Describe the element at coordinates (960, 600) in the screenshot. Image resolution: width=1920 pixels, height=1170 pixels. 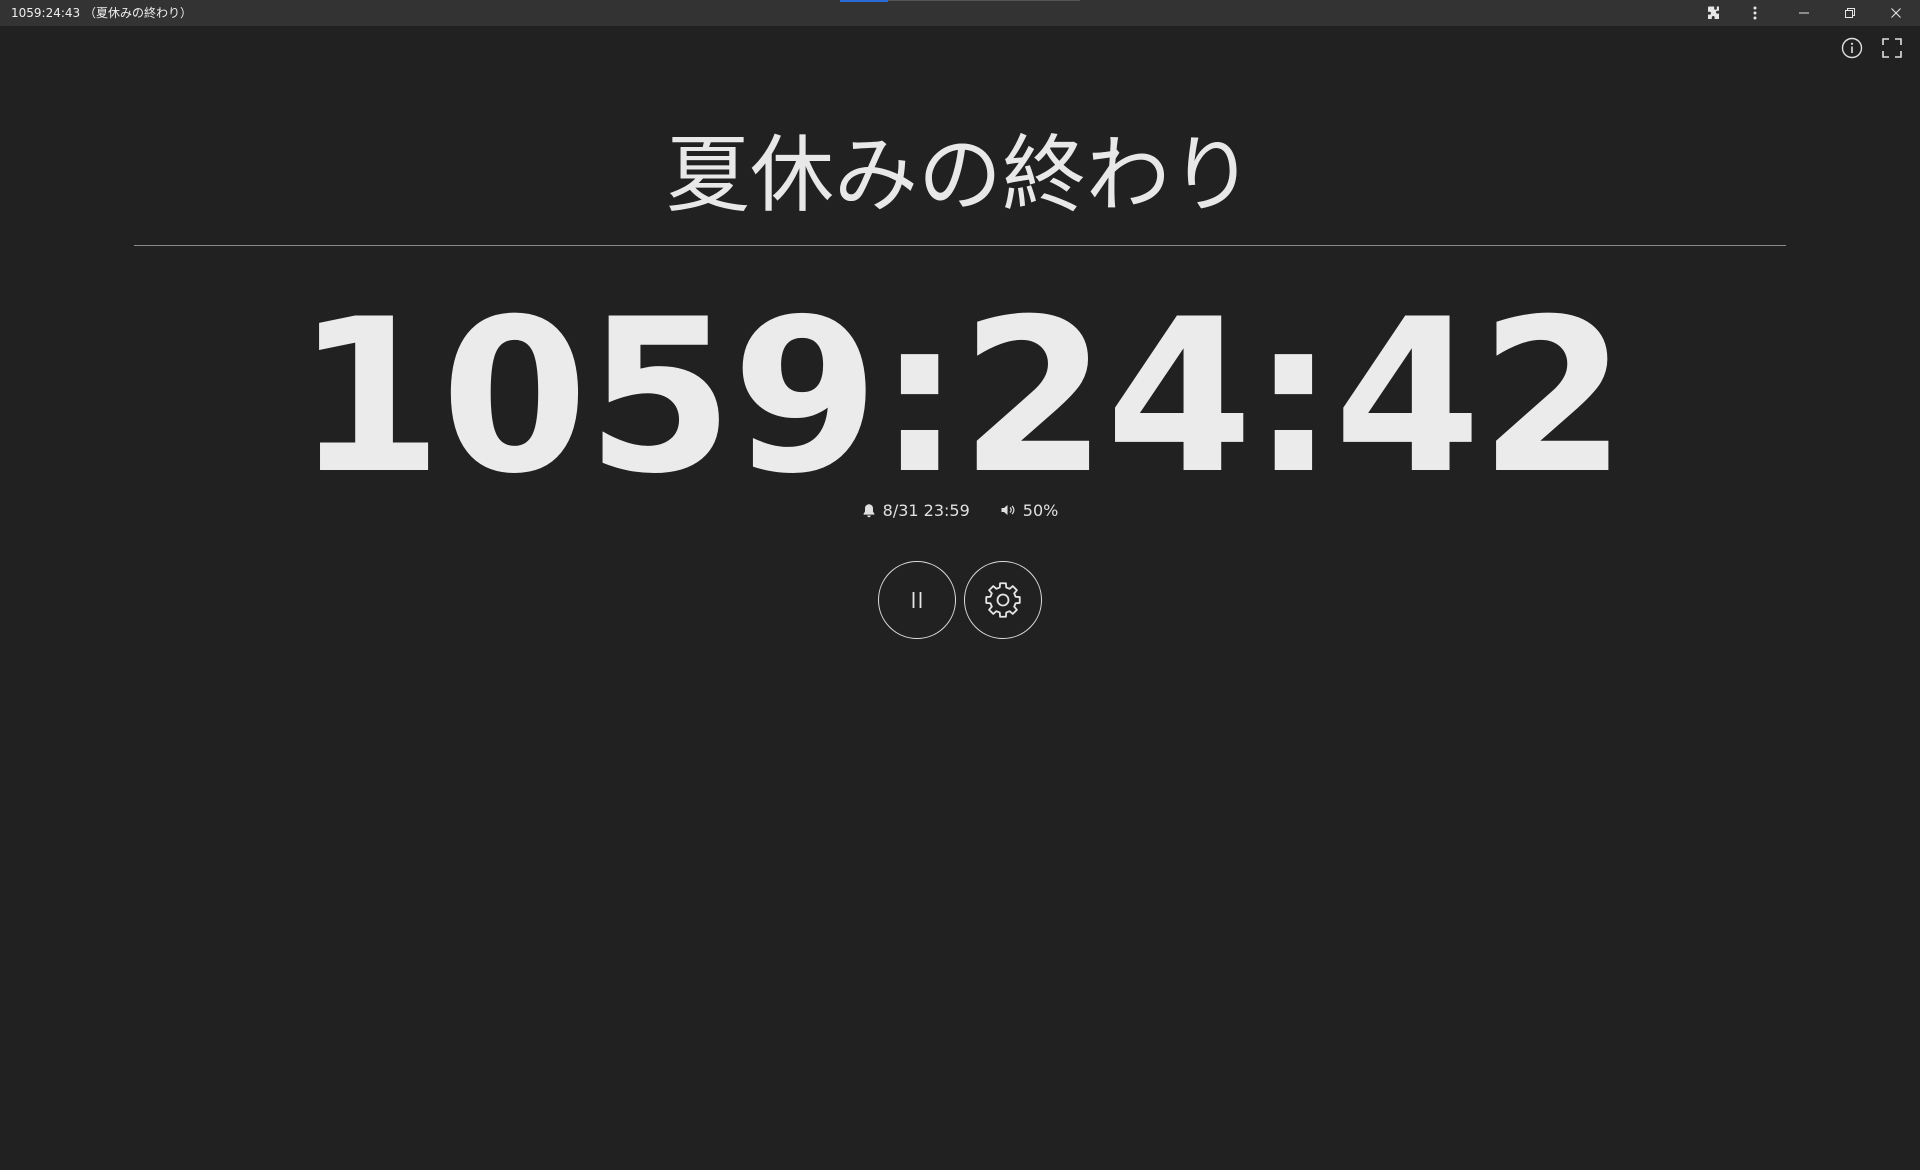
I see `timer-controls` at that location.